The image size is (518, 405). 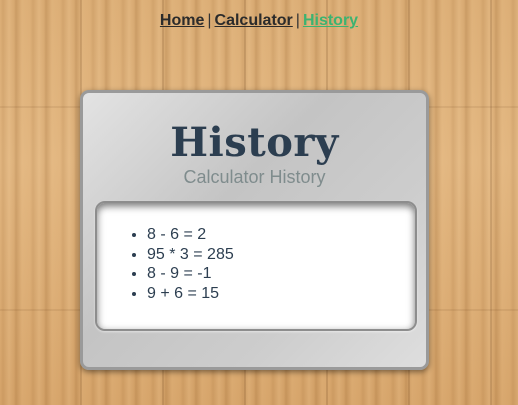 I want to click on top-nav: Home | Calculator | History, so click(x=259, y=21).